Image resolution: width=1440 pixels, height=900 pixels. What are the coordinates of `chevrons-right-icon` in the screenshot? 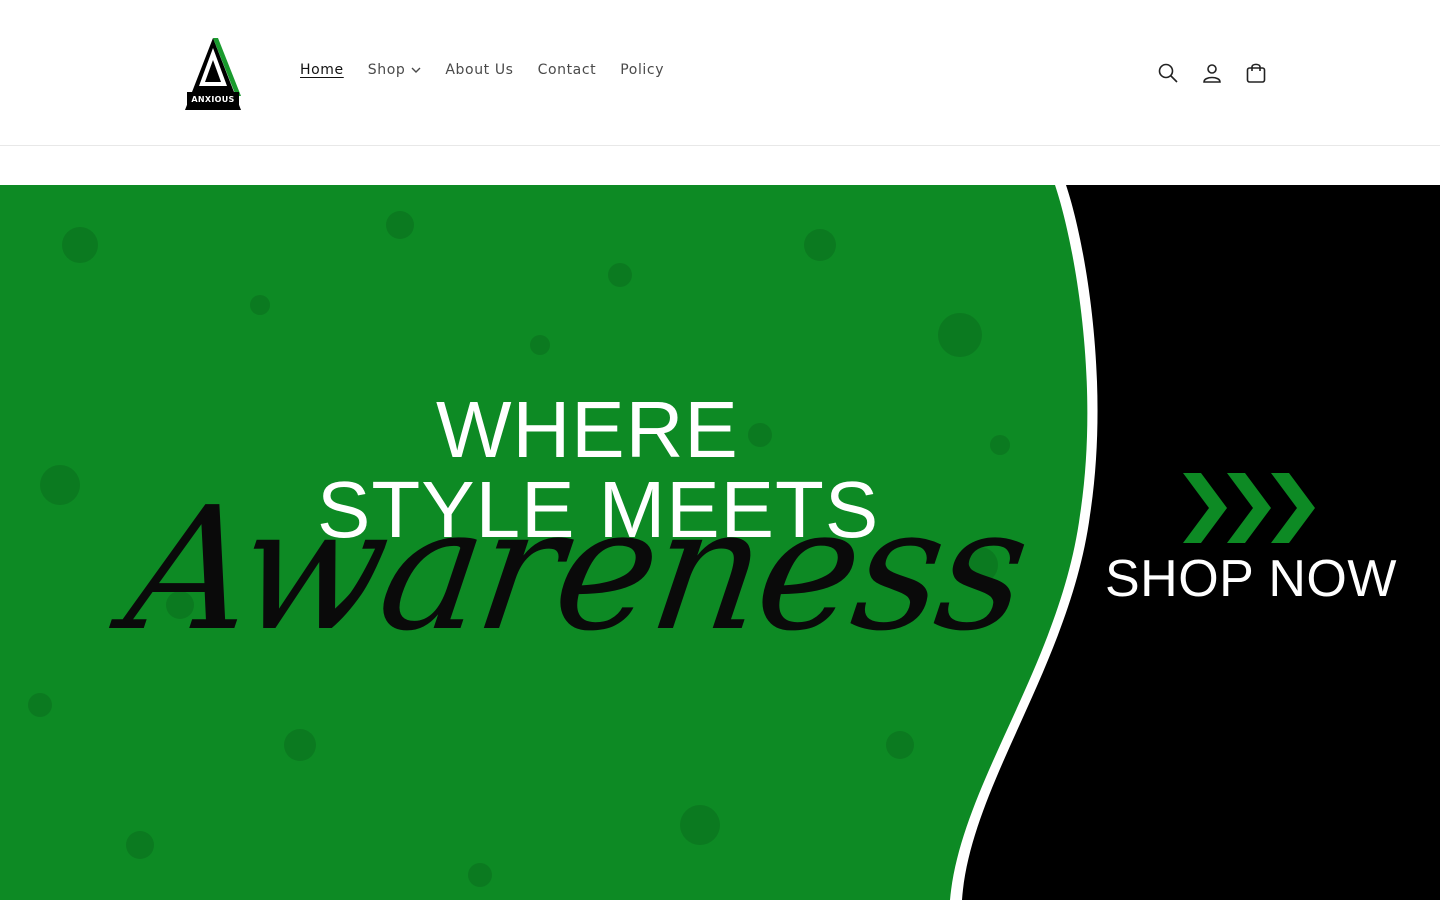 It's located at (1249, 508).